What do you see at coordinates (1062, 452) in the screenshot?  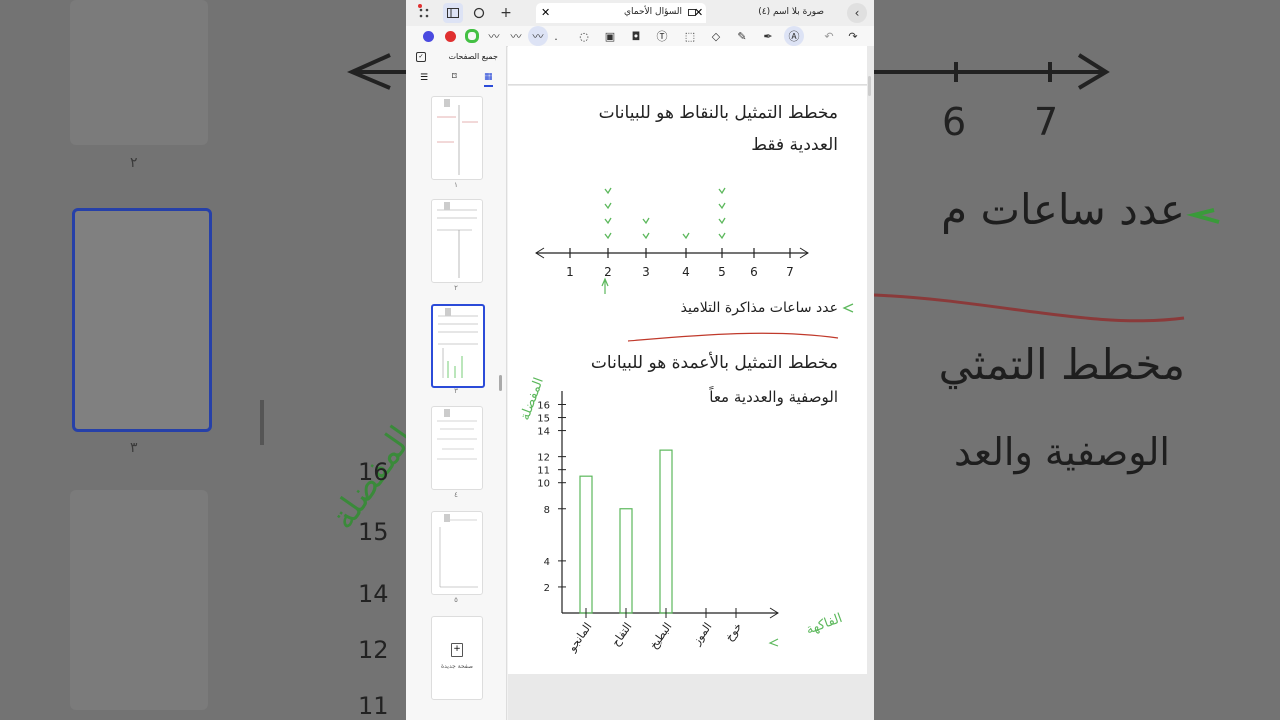 I see `bg-text: الوصفية والعد` at bounding box center [1062, 452].